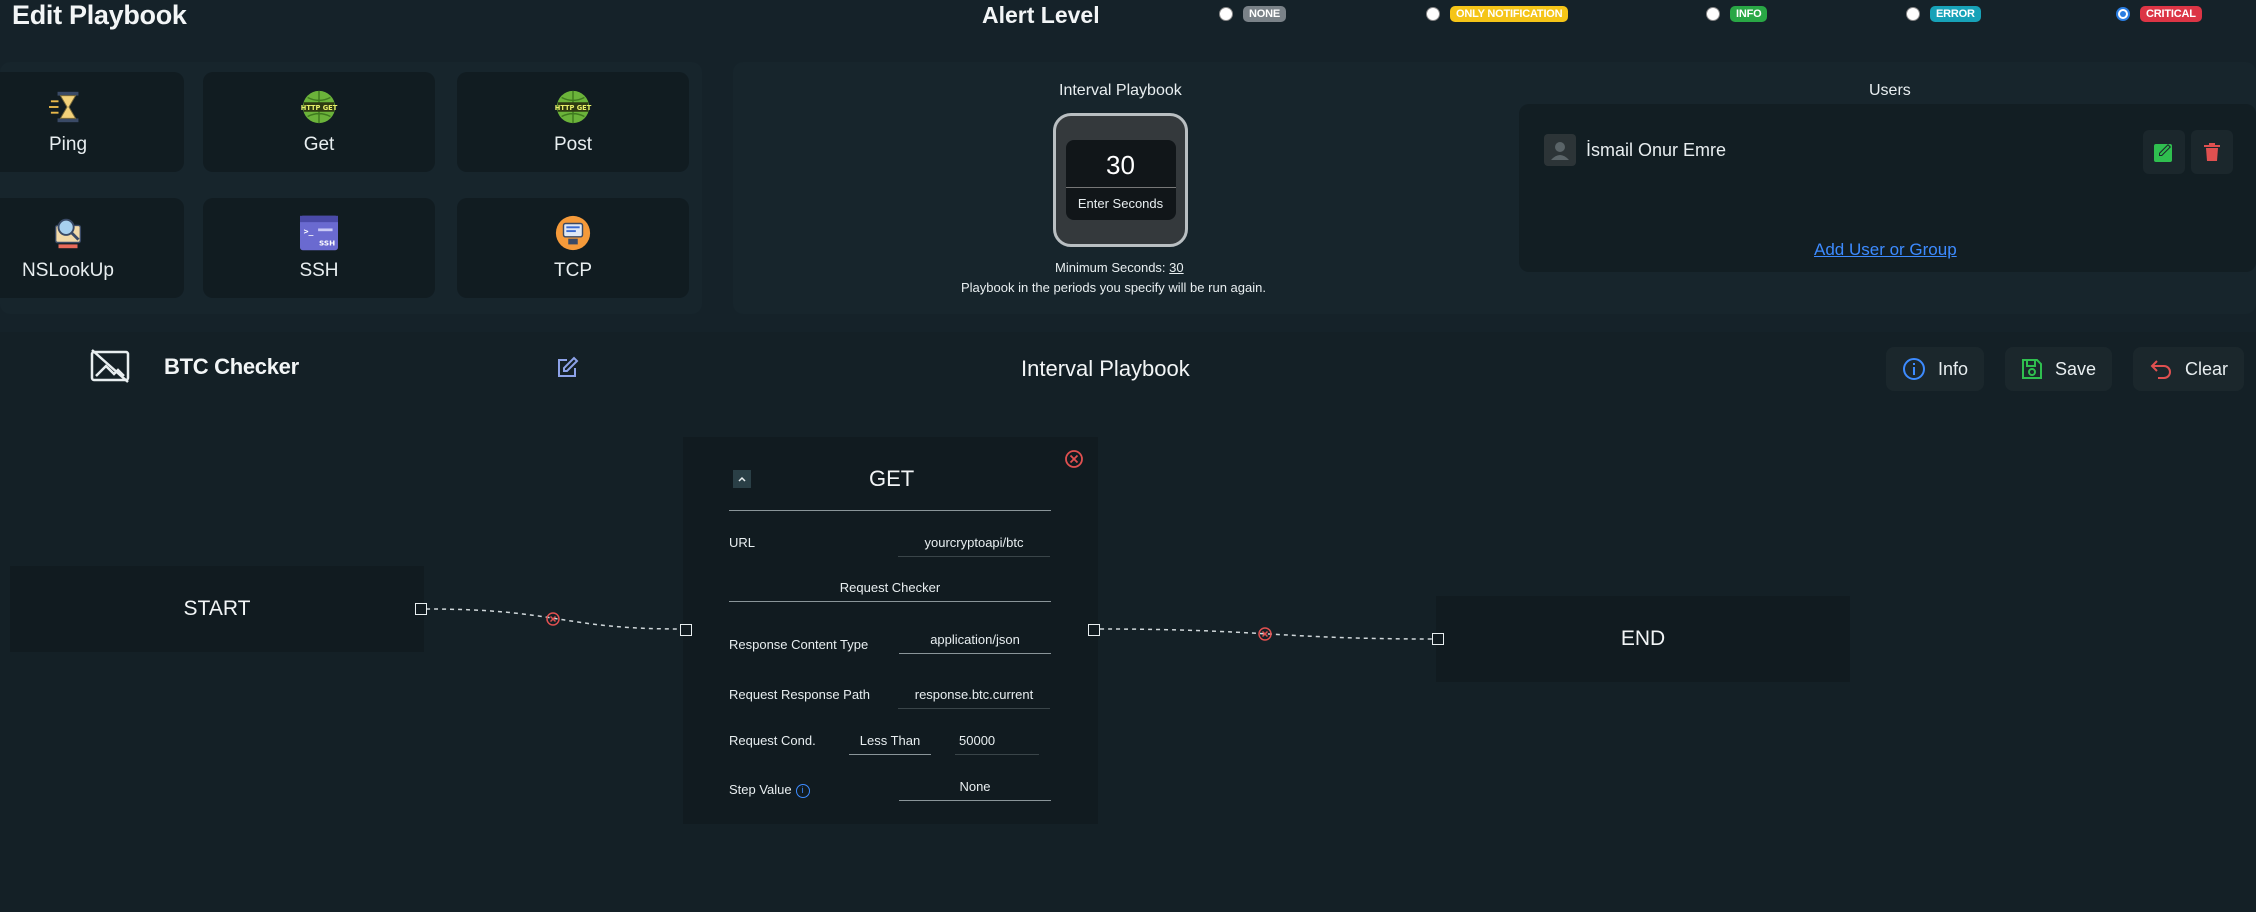  What do you see at coordinates (68, 233) in the screenshot?
I see `nslookup-icon` at bounding box center [68, 233].